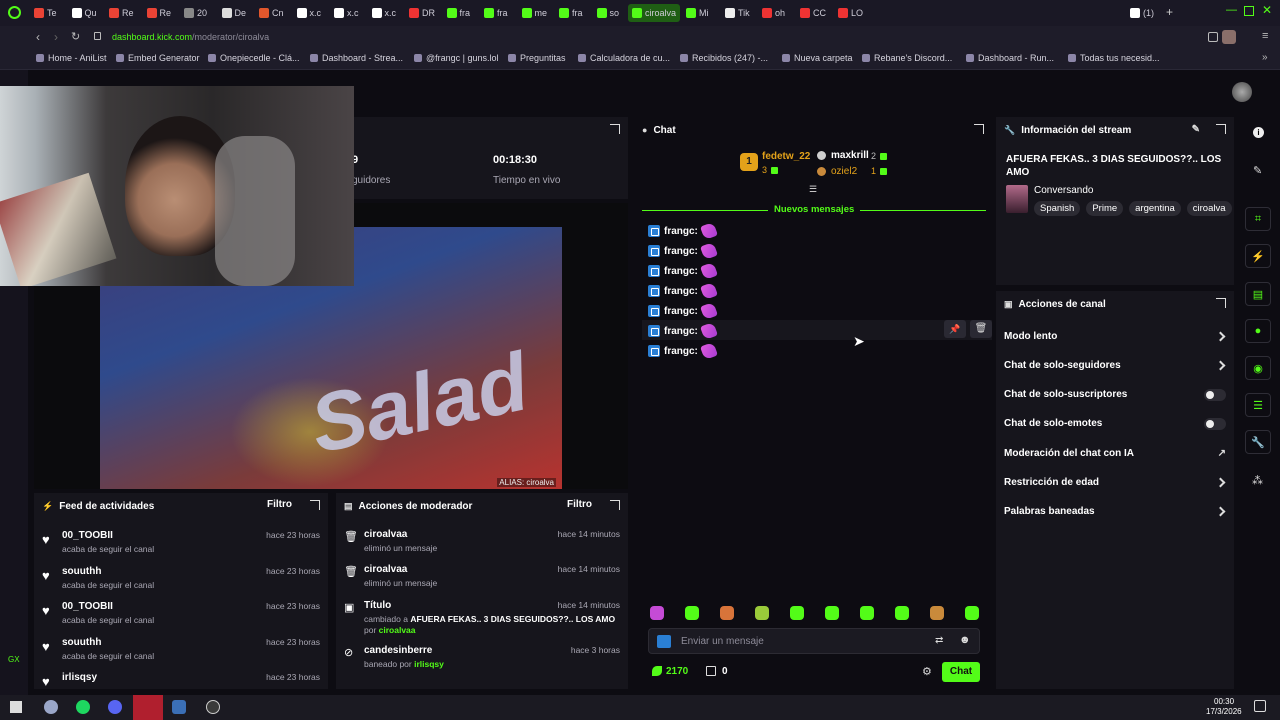  I want to click on info-icon: i, so click(1258, 132).